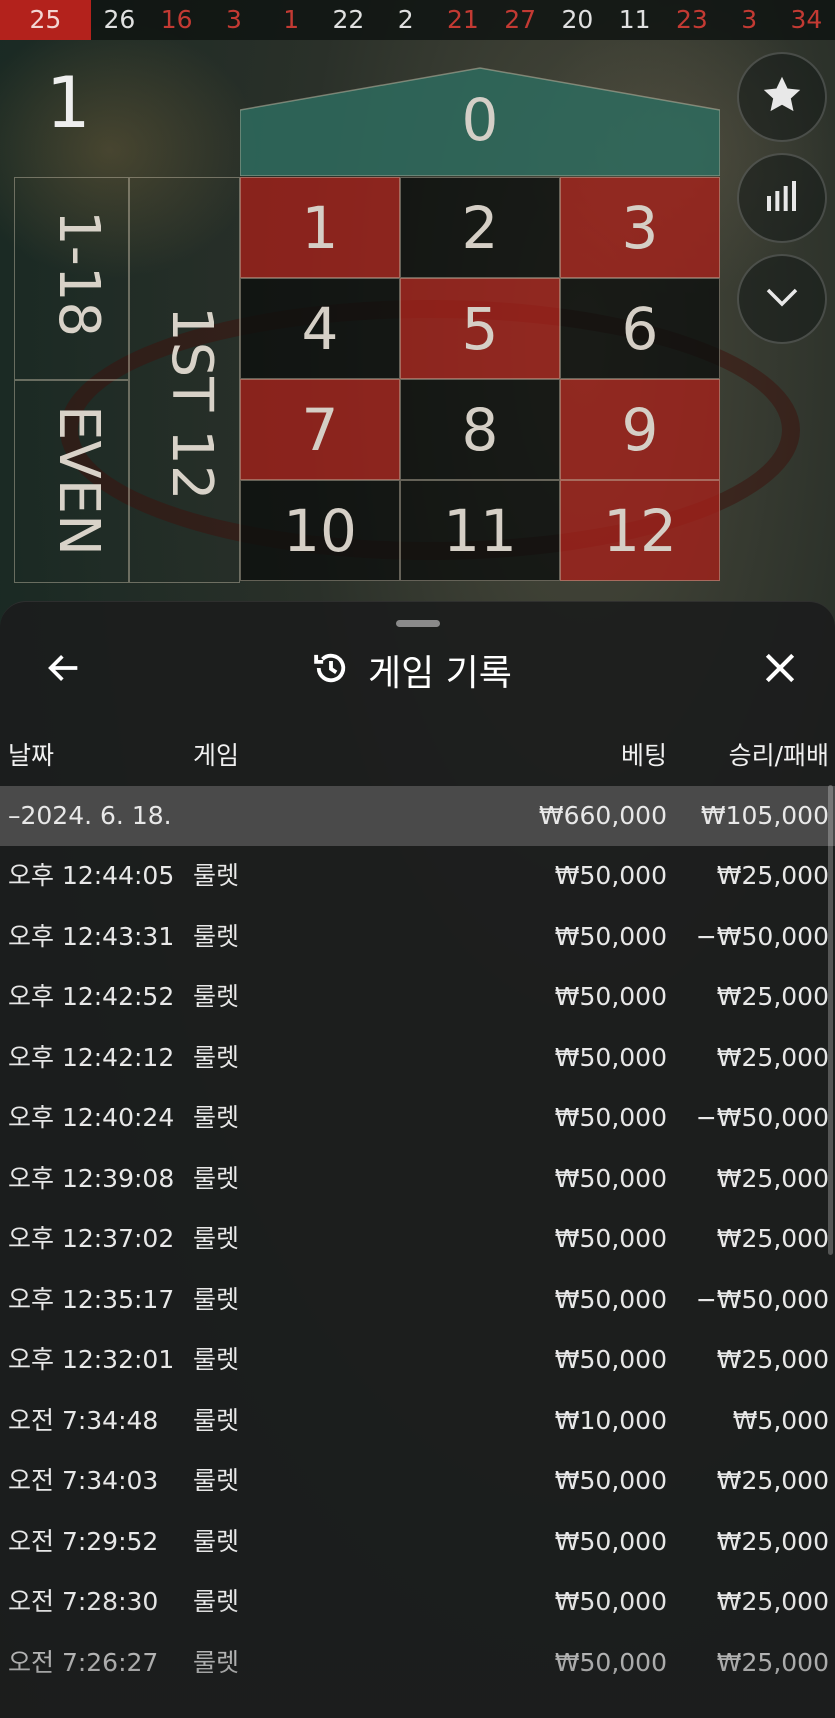  Describe the element at coordinates (640, 227) in the screenshot. I see `bet-number-cell: 3` at that location.